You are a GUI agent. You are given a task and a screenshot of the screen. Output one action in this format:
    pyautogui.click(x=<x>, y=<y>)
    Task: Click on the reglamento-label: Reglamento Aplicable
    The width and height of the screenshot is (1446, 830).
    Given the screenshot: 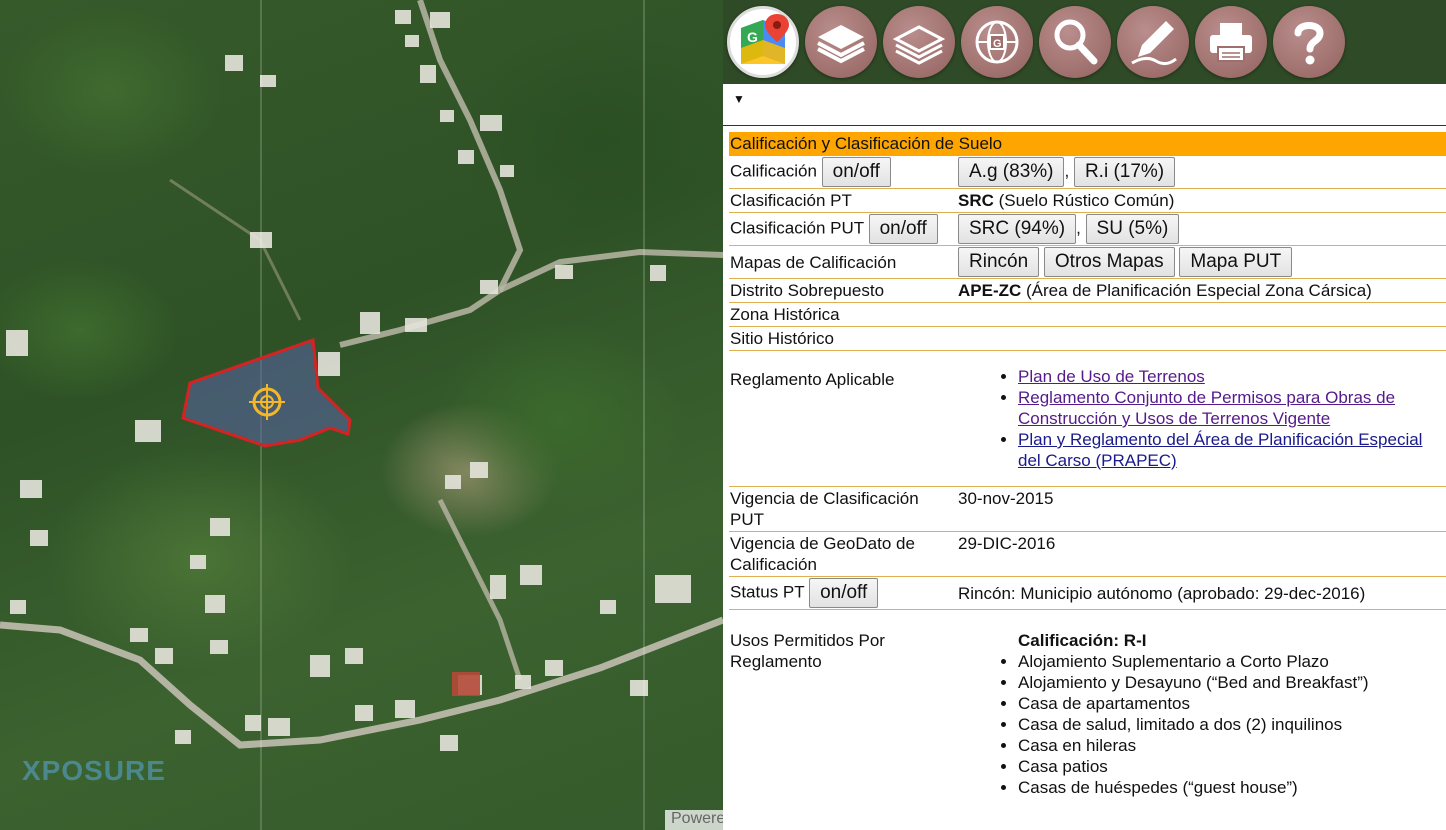 What is the action you would take?
    pyautogui.click(x=843, y=418)
    